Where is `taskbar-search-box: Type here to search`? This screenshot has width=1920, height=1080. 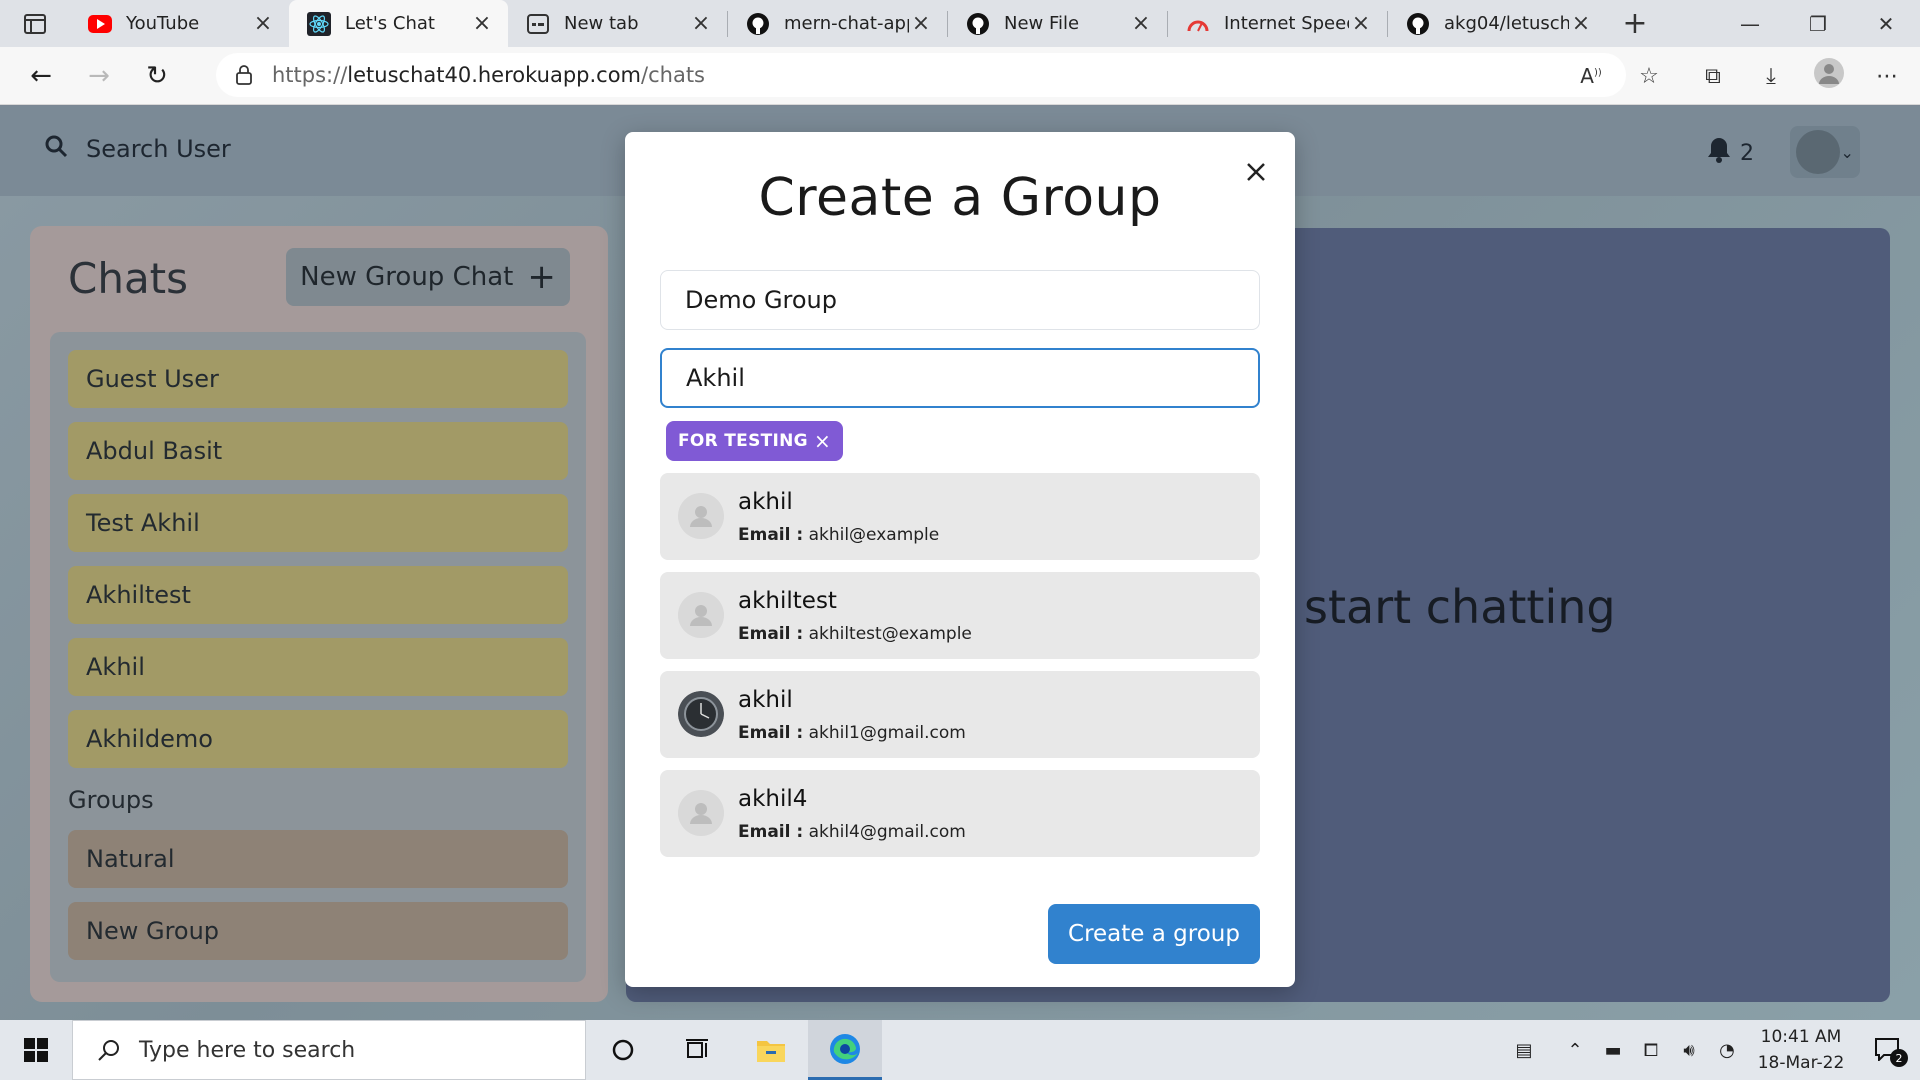 taskbar-search-box: Type here to search is located at coordinates (329, 1050).